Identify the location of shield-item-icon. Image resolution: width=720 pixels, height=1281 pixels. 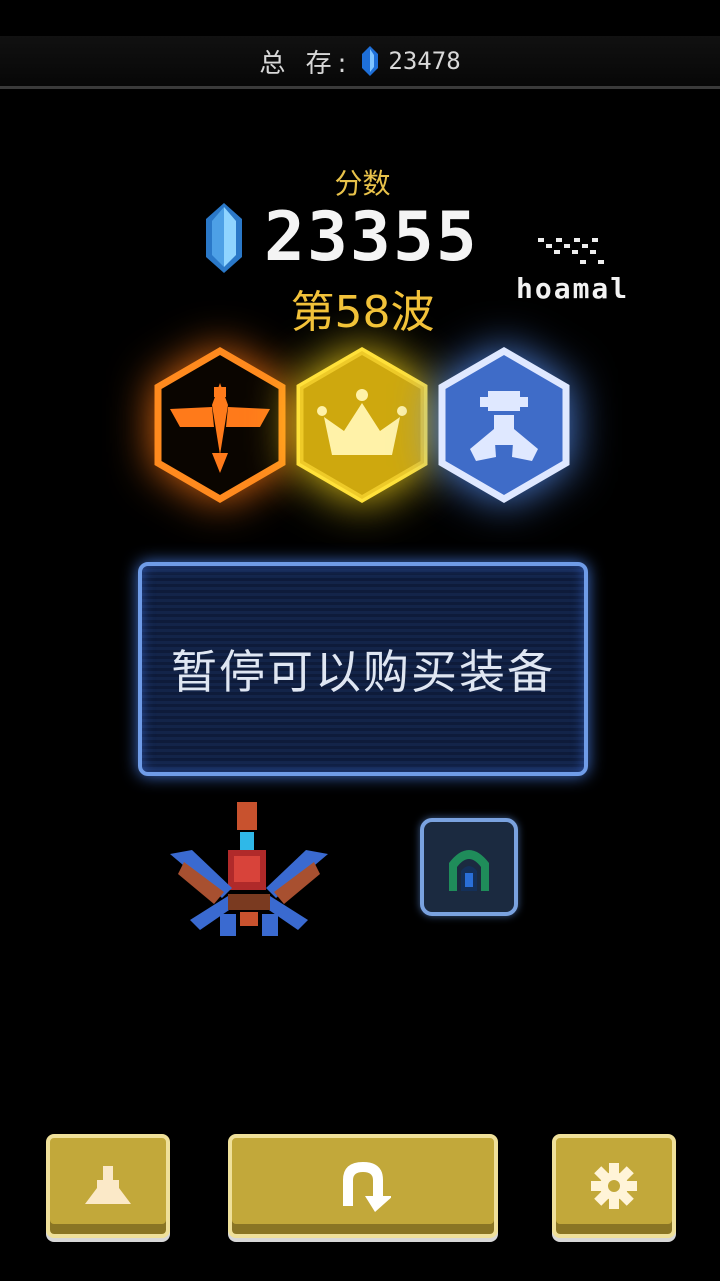
(469, 870).